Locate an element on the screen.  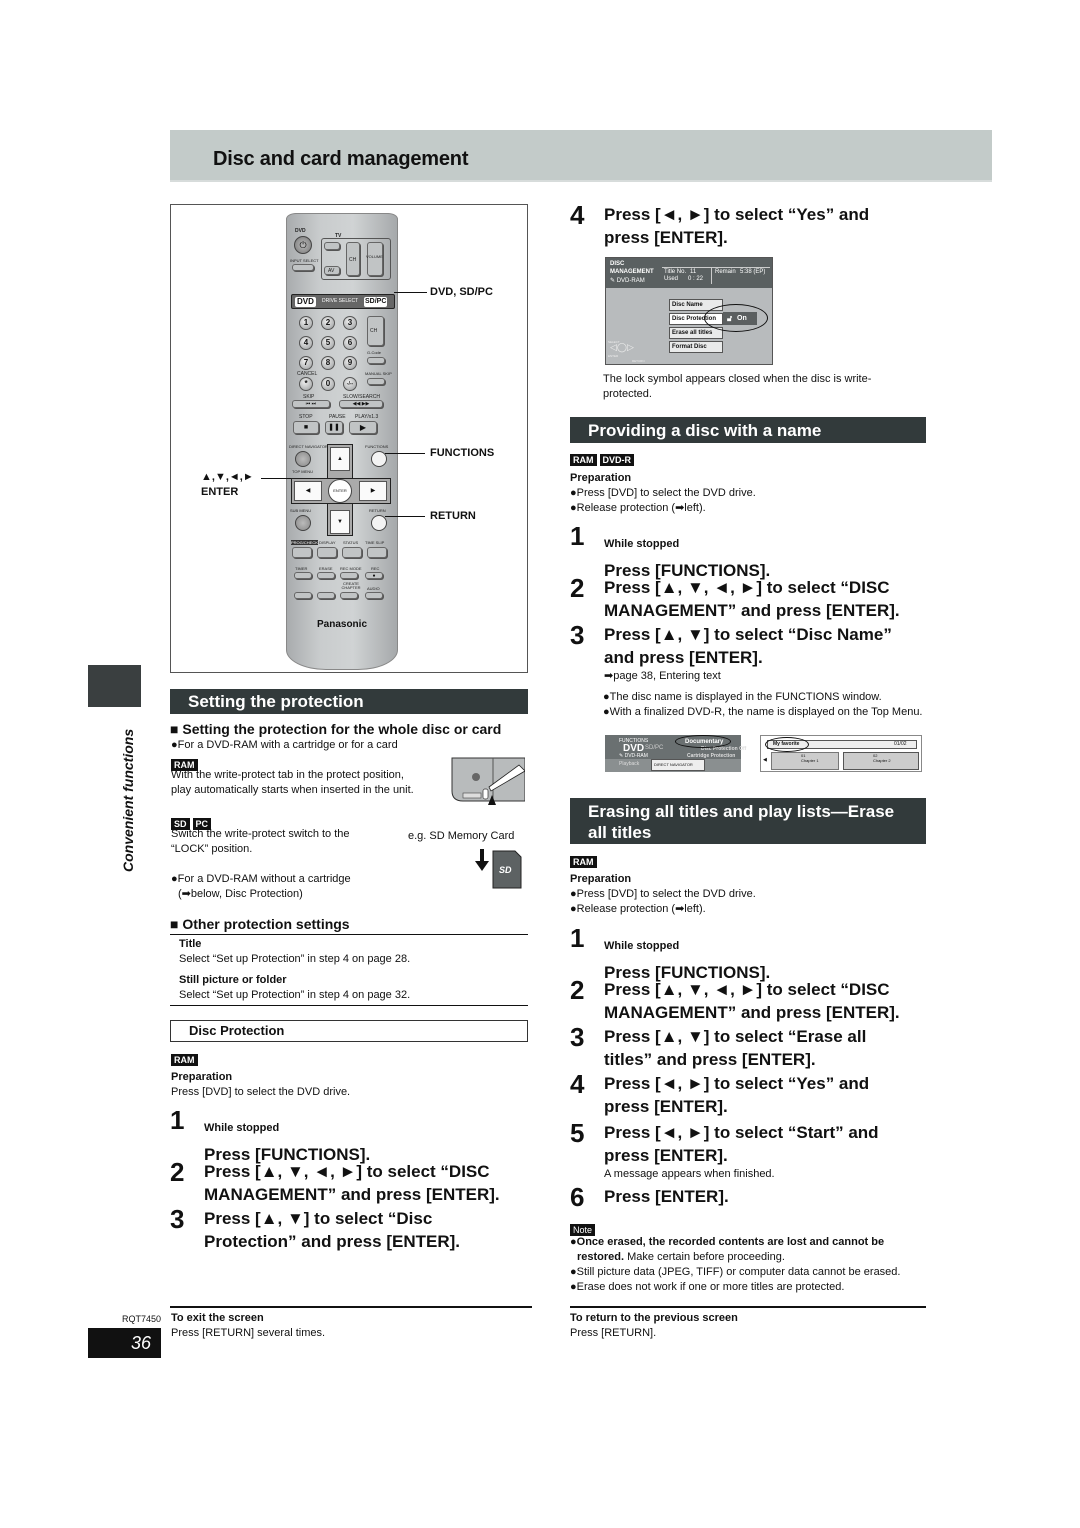
osd-direct-navigator-button: DIRECT NAVIGATOR is located at coordinates (678, 765).